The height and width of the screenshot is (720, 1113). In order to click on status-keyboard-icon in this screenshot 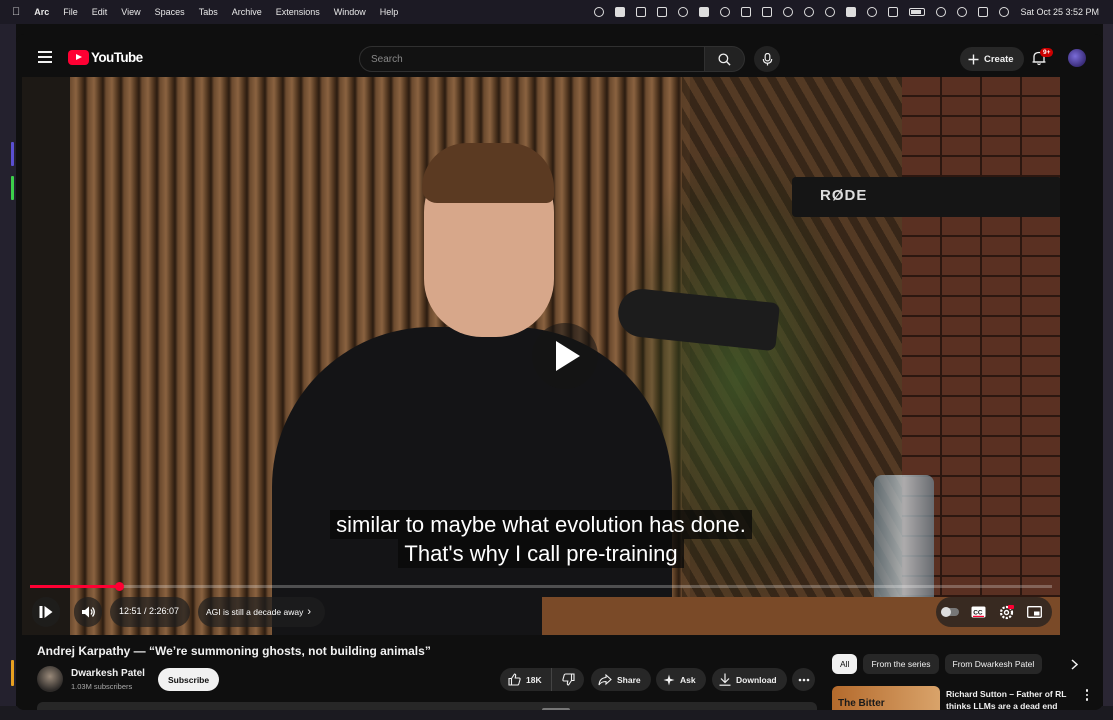, I will do `click(851, 12)`.